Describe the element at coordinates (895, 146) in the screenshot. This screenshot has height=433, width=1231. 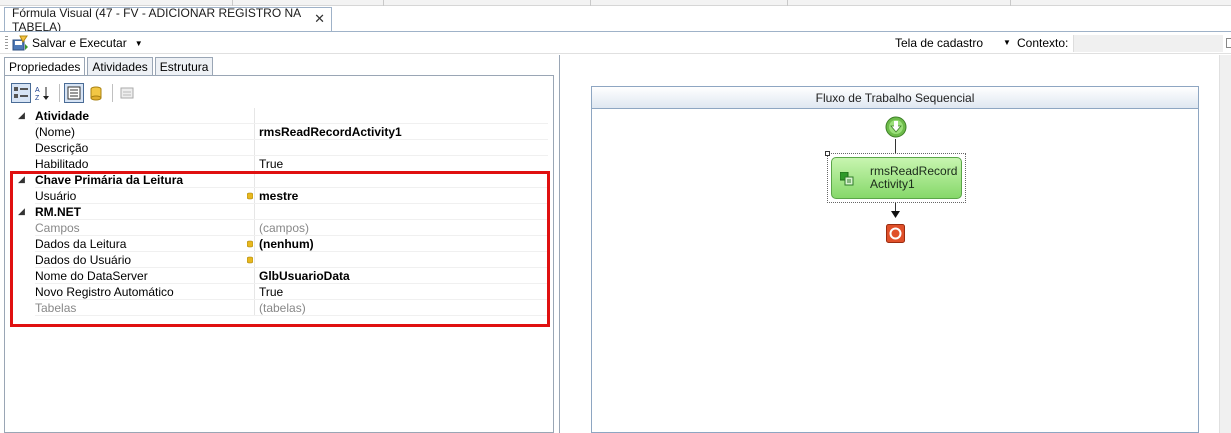
I see `connector-line` at that location.